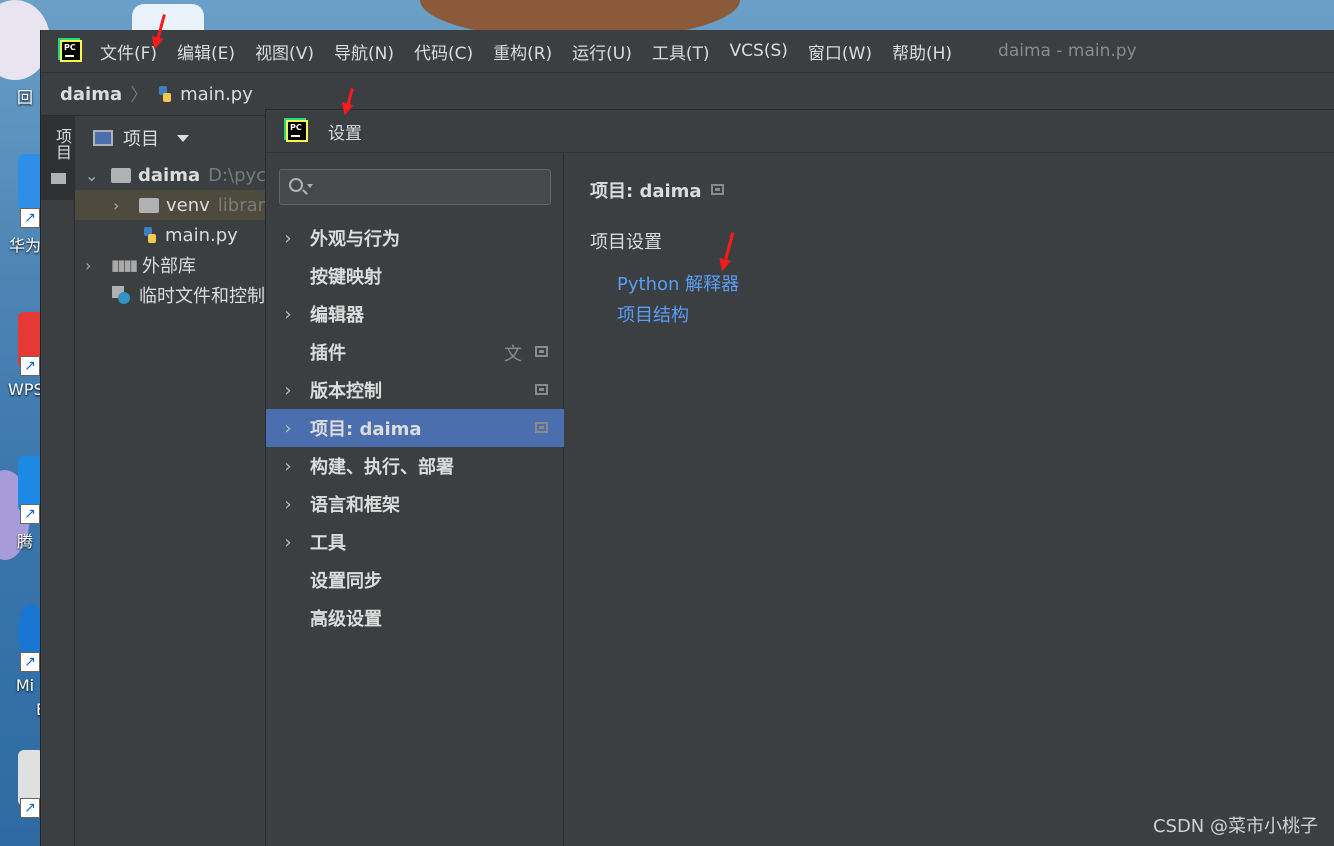 This screenshot has width=1334, height=846. I want to click on desktop-icon-label: Mi, so click(25, 685).